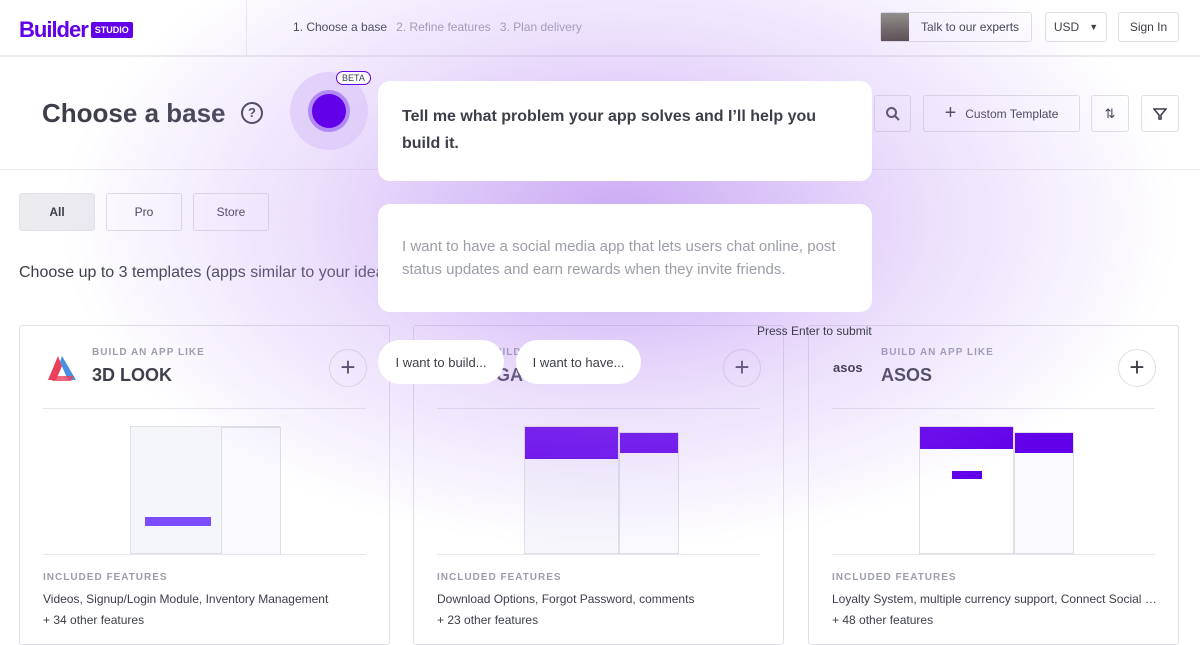 This screenshot has width=1200, height=645. I want to click on talk-to-experts-button: Talk to our experts, so click(956, 27).